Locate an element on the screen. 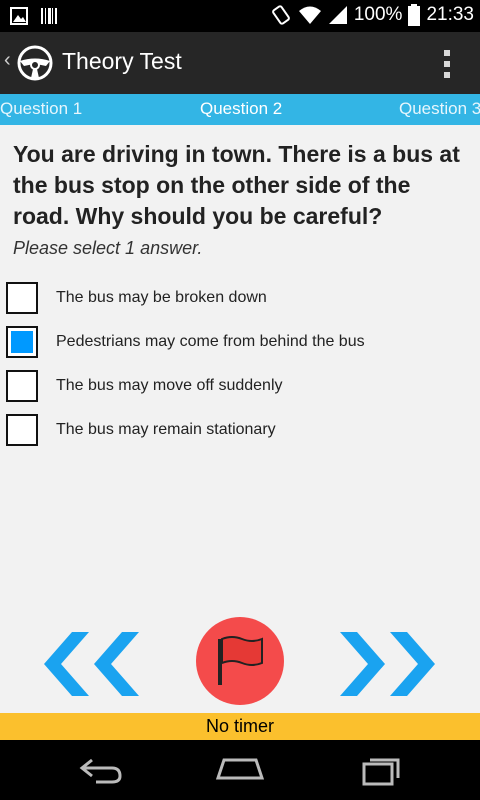 The image size is (480, 800). notification-icons is located at coordinates (34, 16).